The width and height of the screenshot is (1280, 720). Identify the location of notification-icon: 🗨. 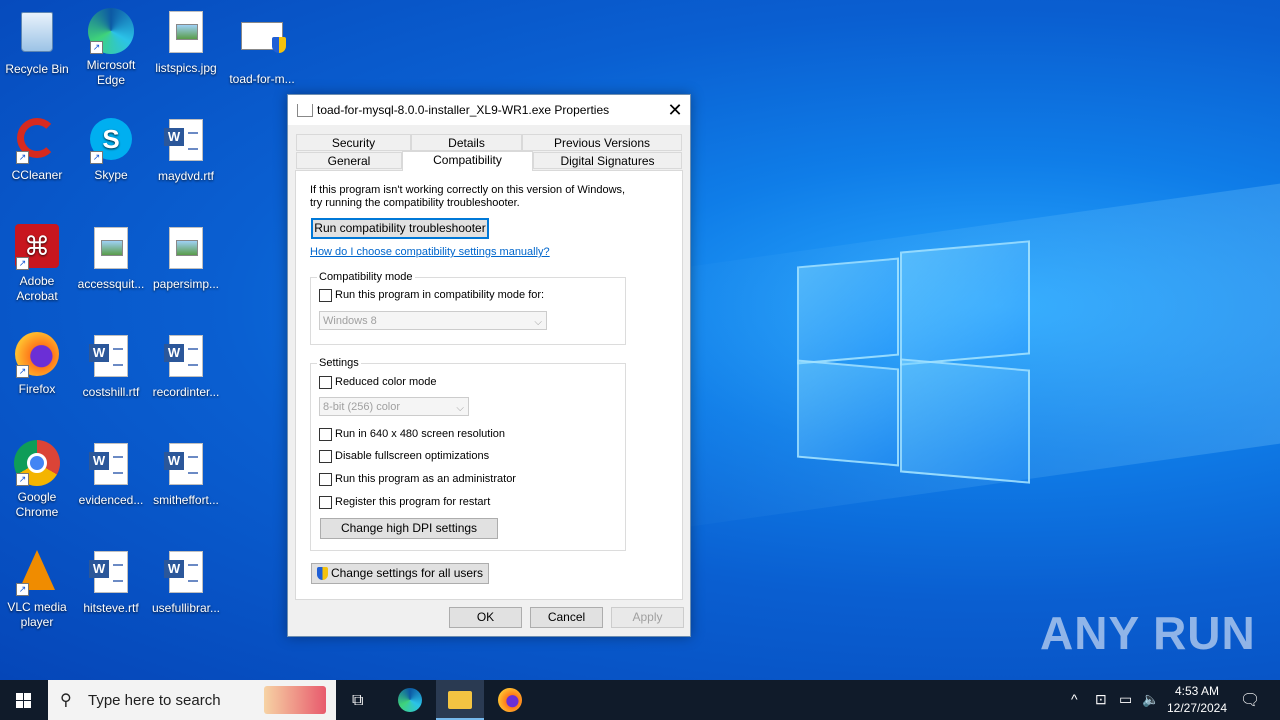
(1250, 700).